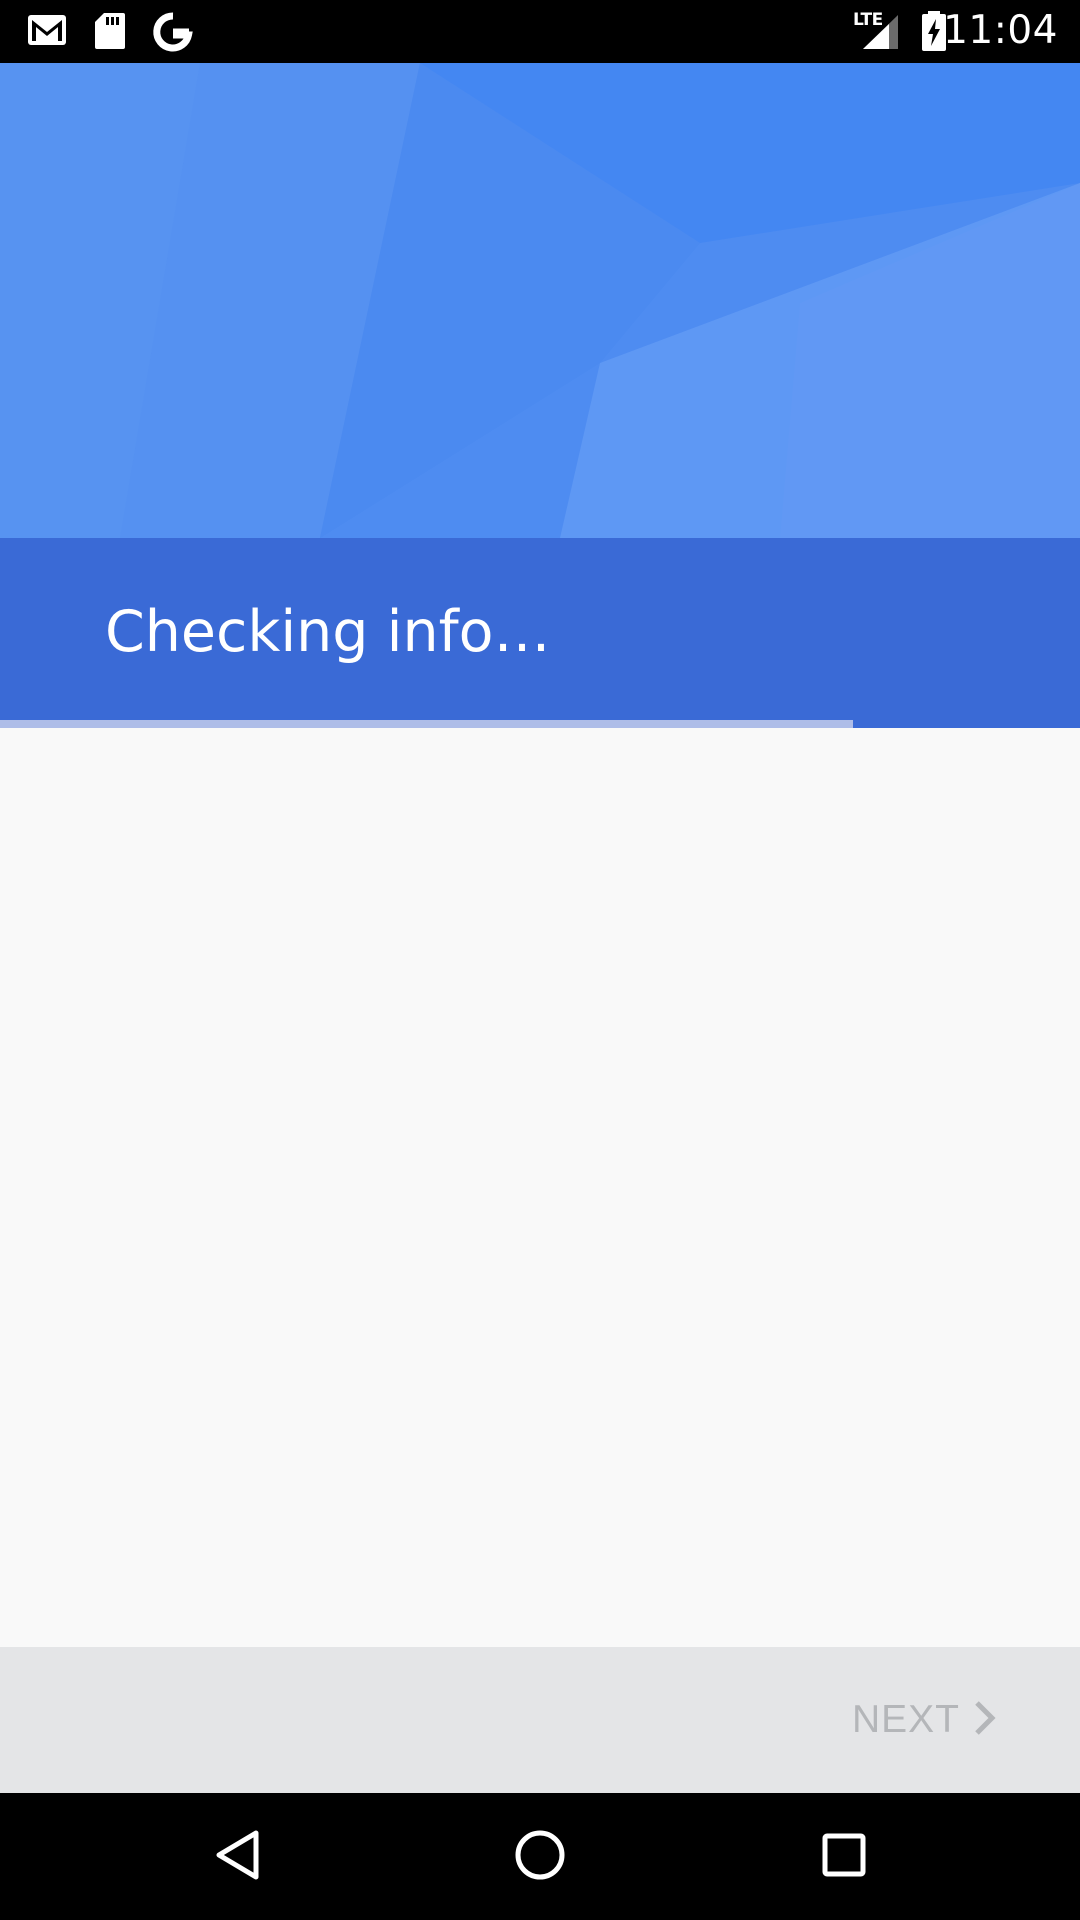 The image size is (1080, 1920). I want to click on back-icon, so click(238, 1857).